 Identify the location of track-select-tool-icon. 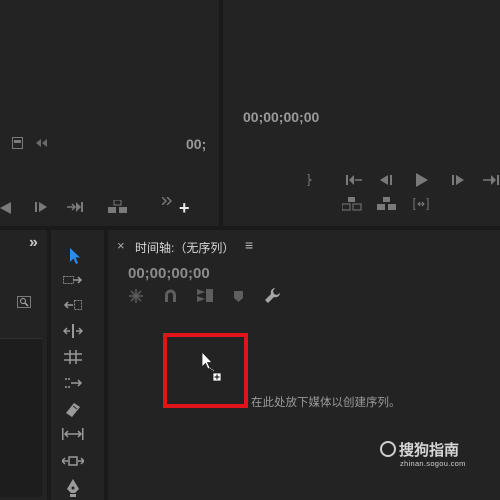
(73, 283).